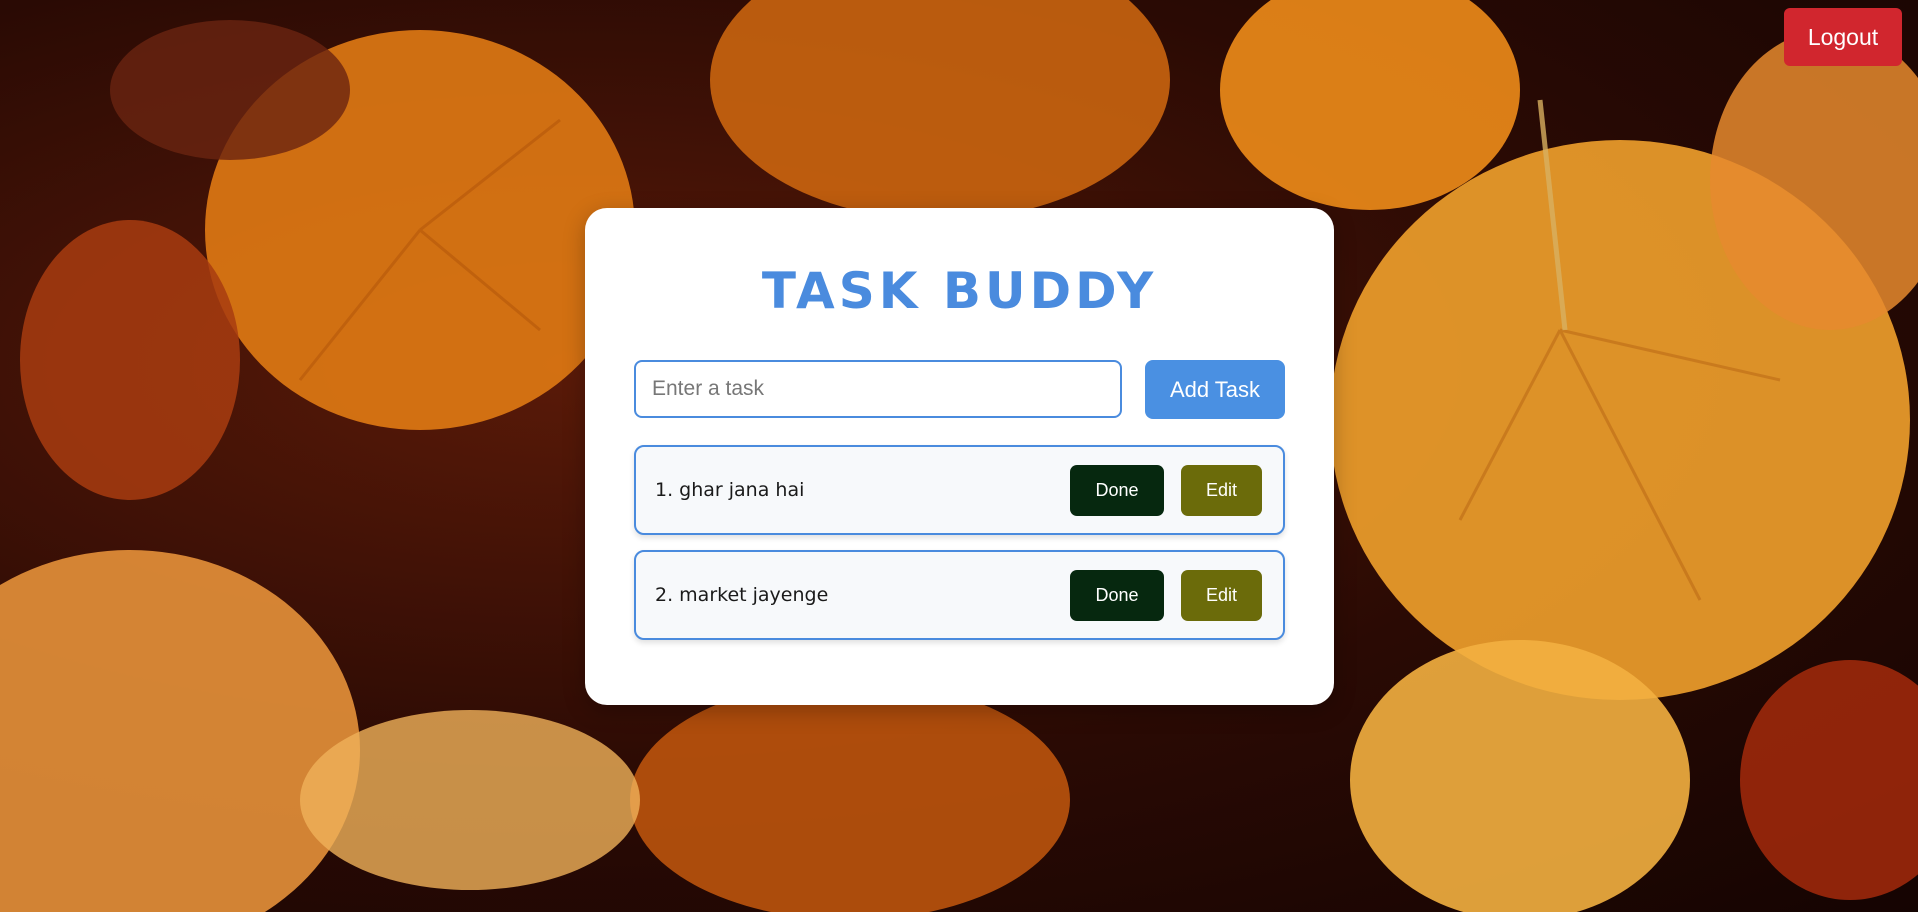  What do you see at coordinates (959, 291) in the screenshot?
I see `app-title: TASK BUDDY` at bounding box center [959, 291].